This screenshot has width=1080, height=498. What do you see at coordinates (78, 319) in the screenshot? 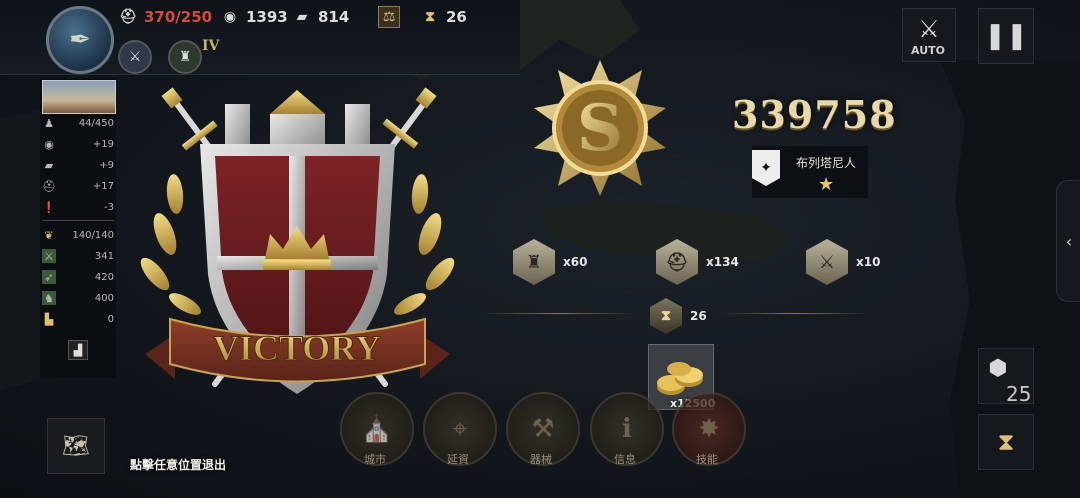
I see `stat-row: ▙ 0` at bounding box center [78, 319].